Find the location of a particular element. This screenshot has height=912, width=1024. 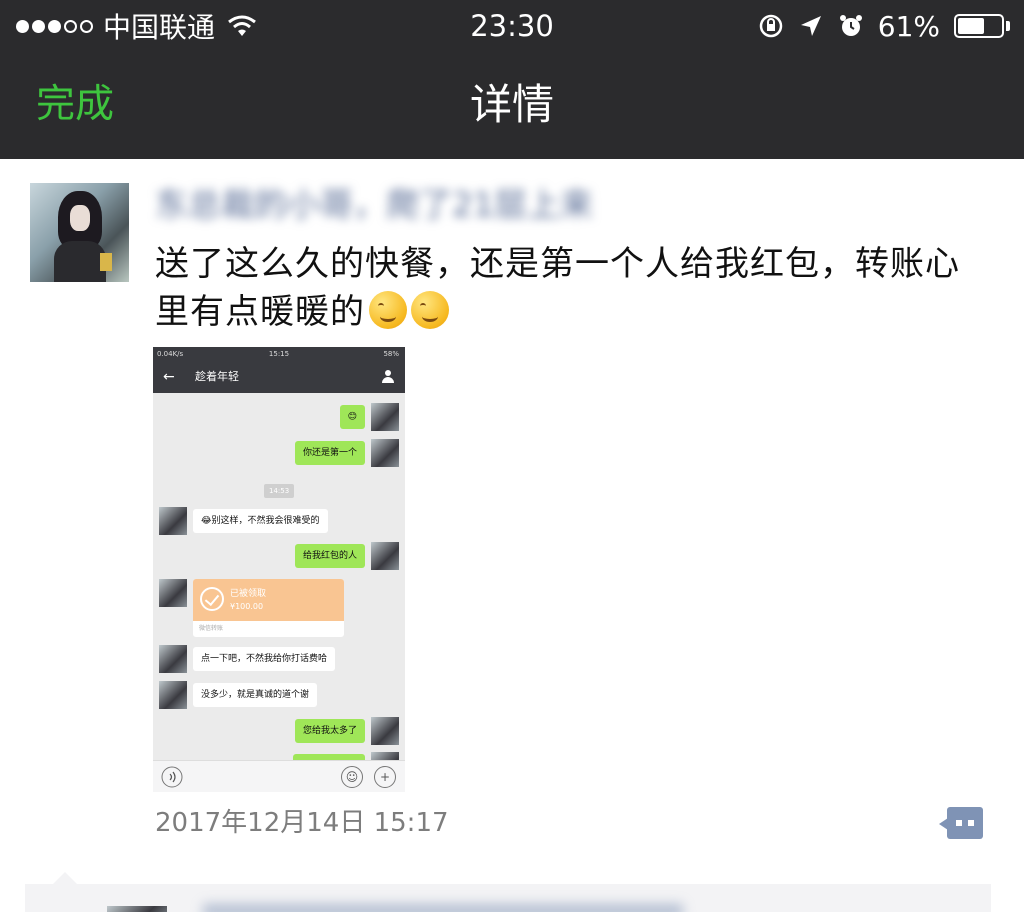

shot-bubble: 点一下吧，不然我给你打话费哈 is located at coordinates (264, 659).